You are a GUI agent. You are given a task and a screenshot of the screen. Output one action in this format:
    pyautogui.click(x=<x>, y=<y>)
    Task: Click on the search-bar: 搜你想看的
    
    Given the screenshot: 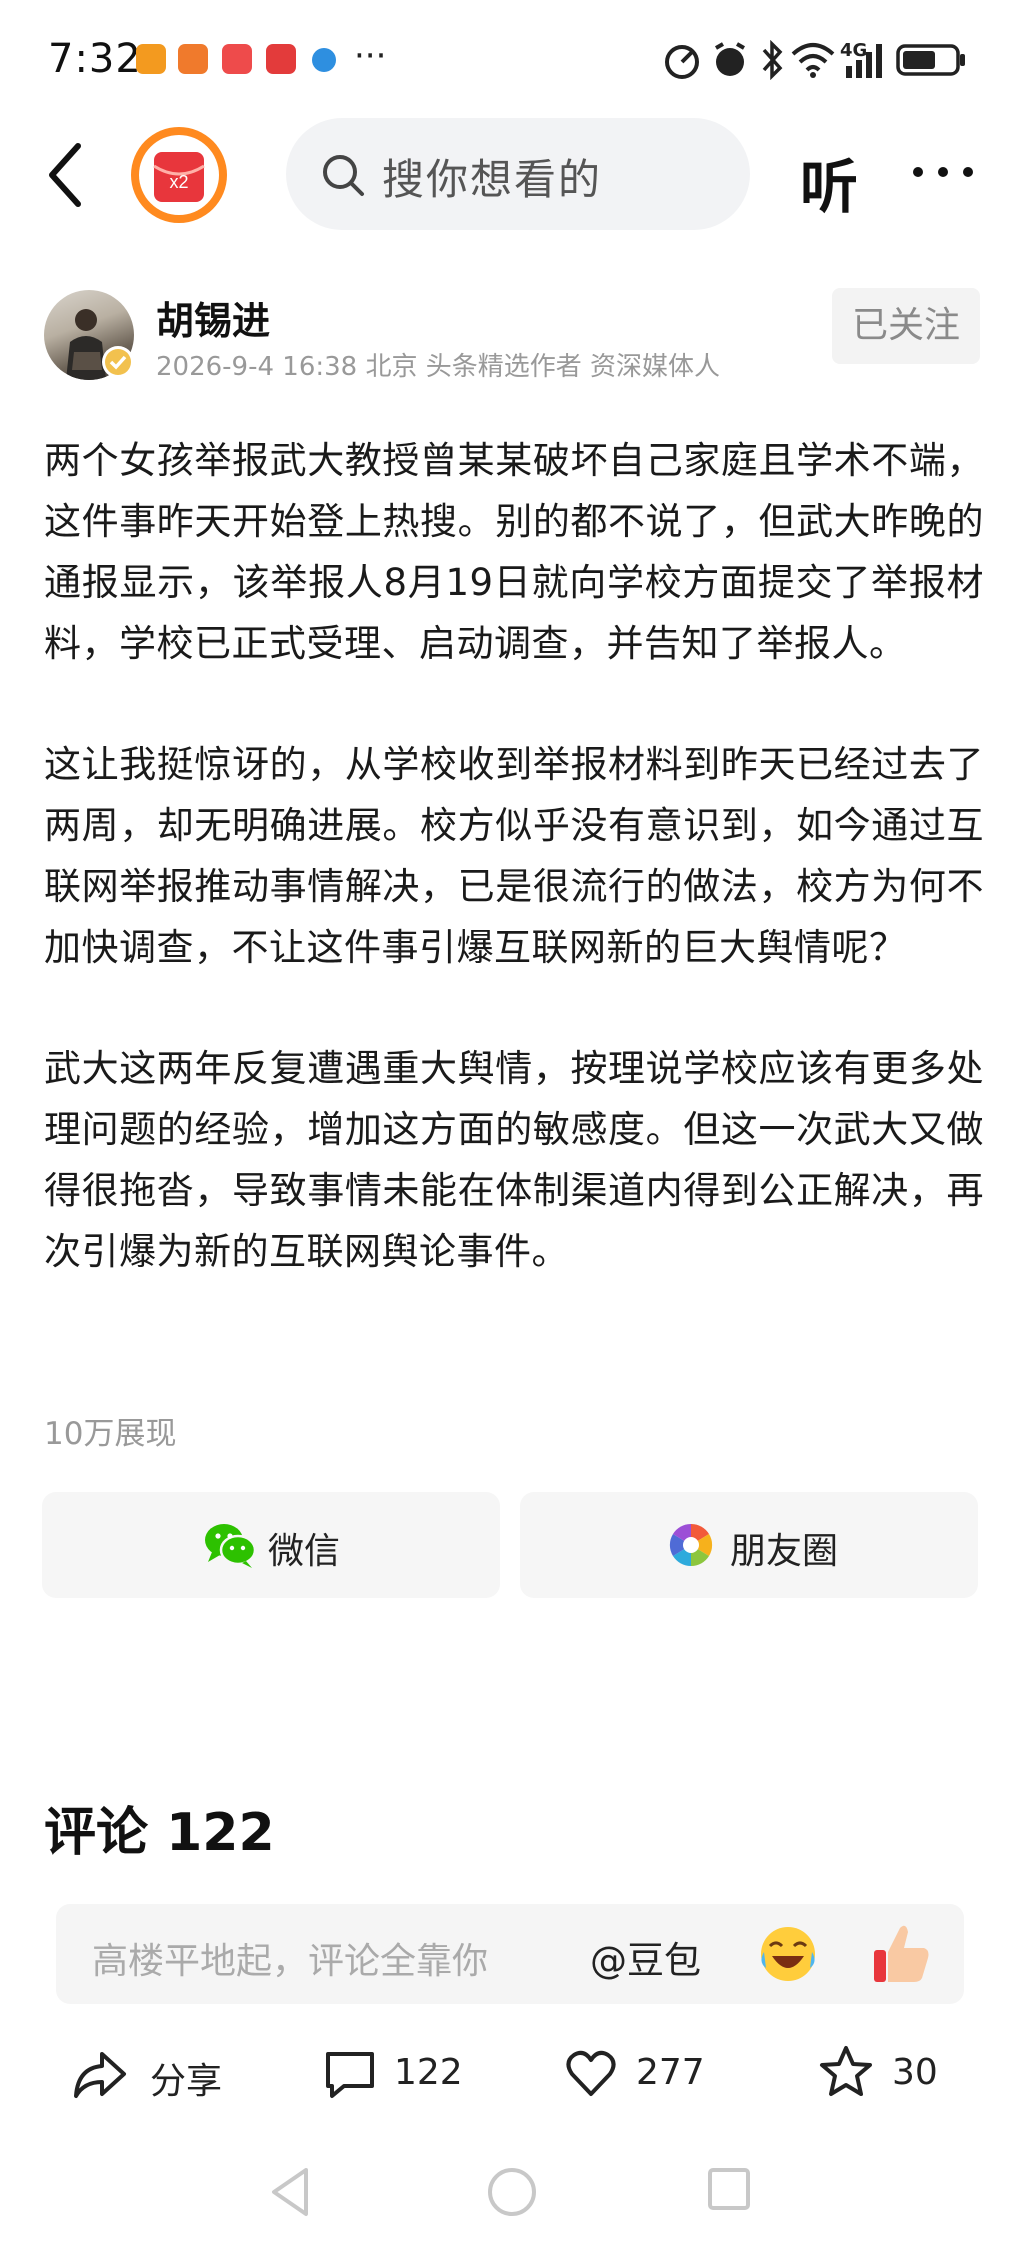 What is the action you would take?
    pyautogui.click(x=518, y=174)
    